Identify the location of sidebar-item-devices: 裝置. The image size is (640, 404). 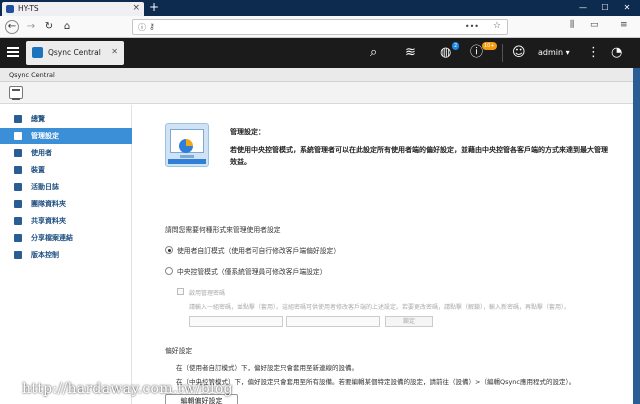
(66, 170).